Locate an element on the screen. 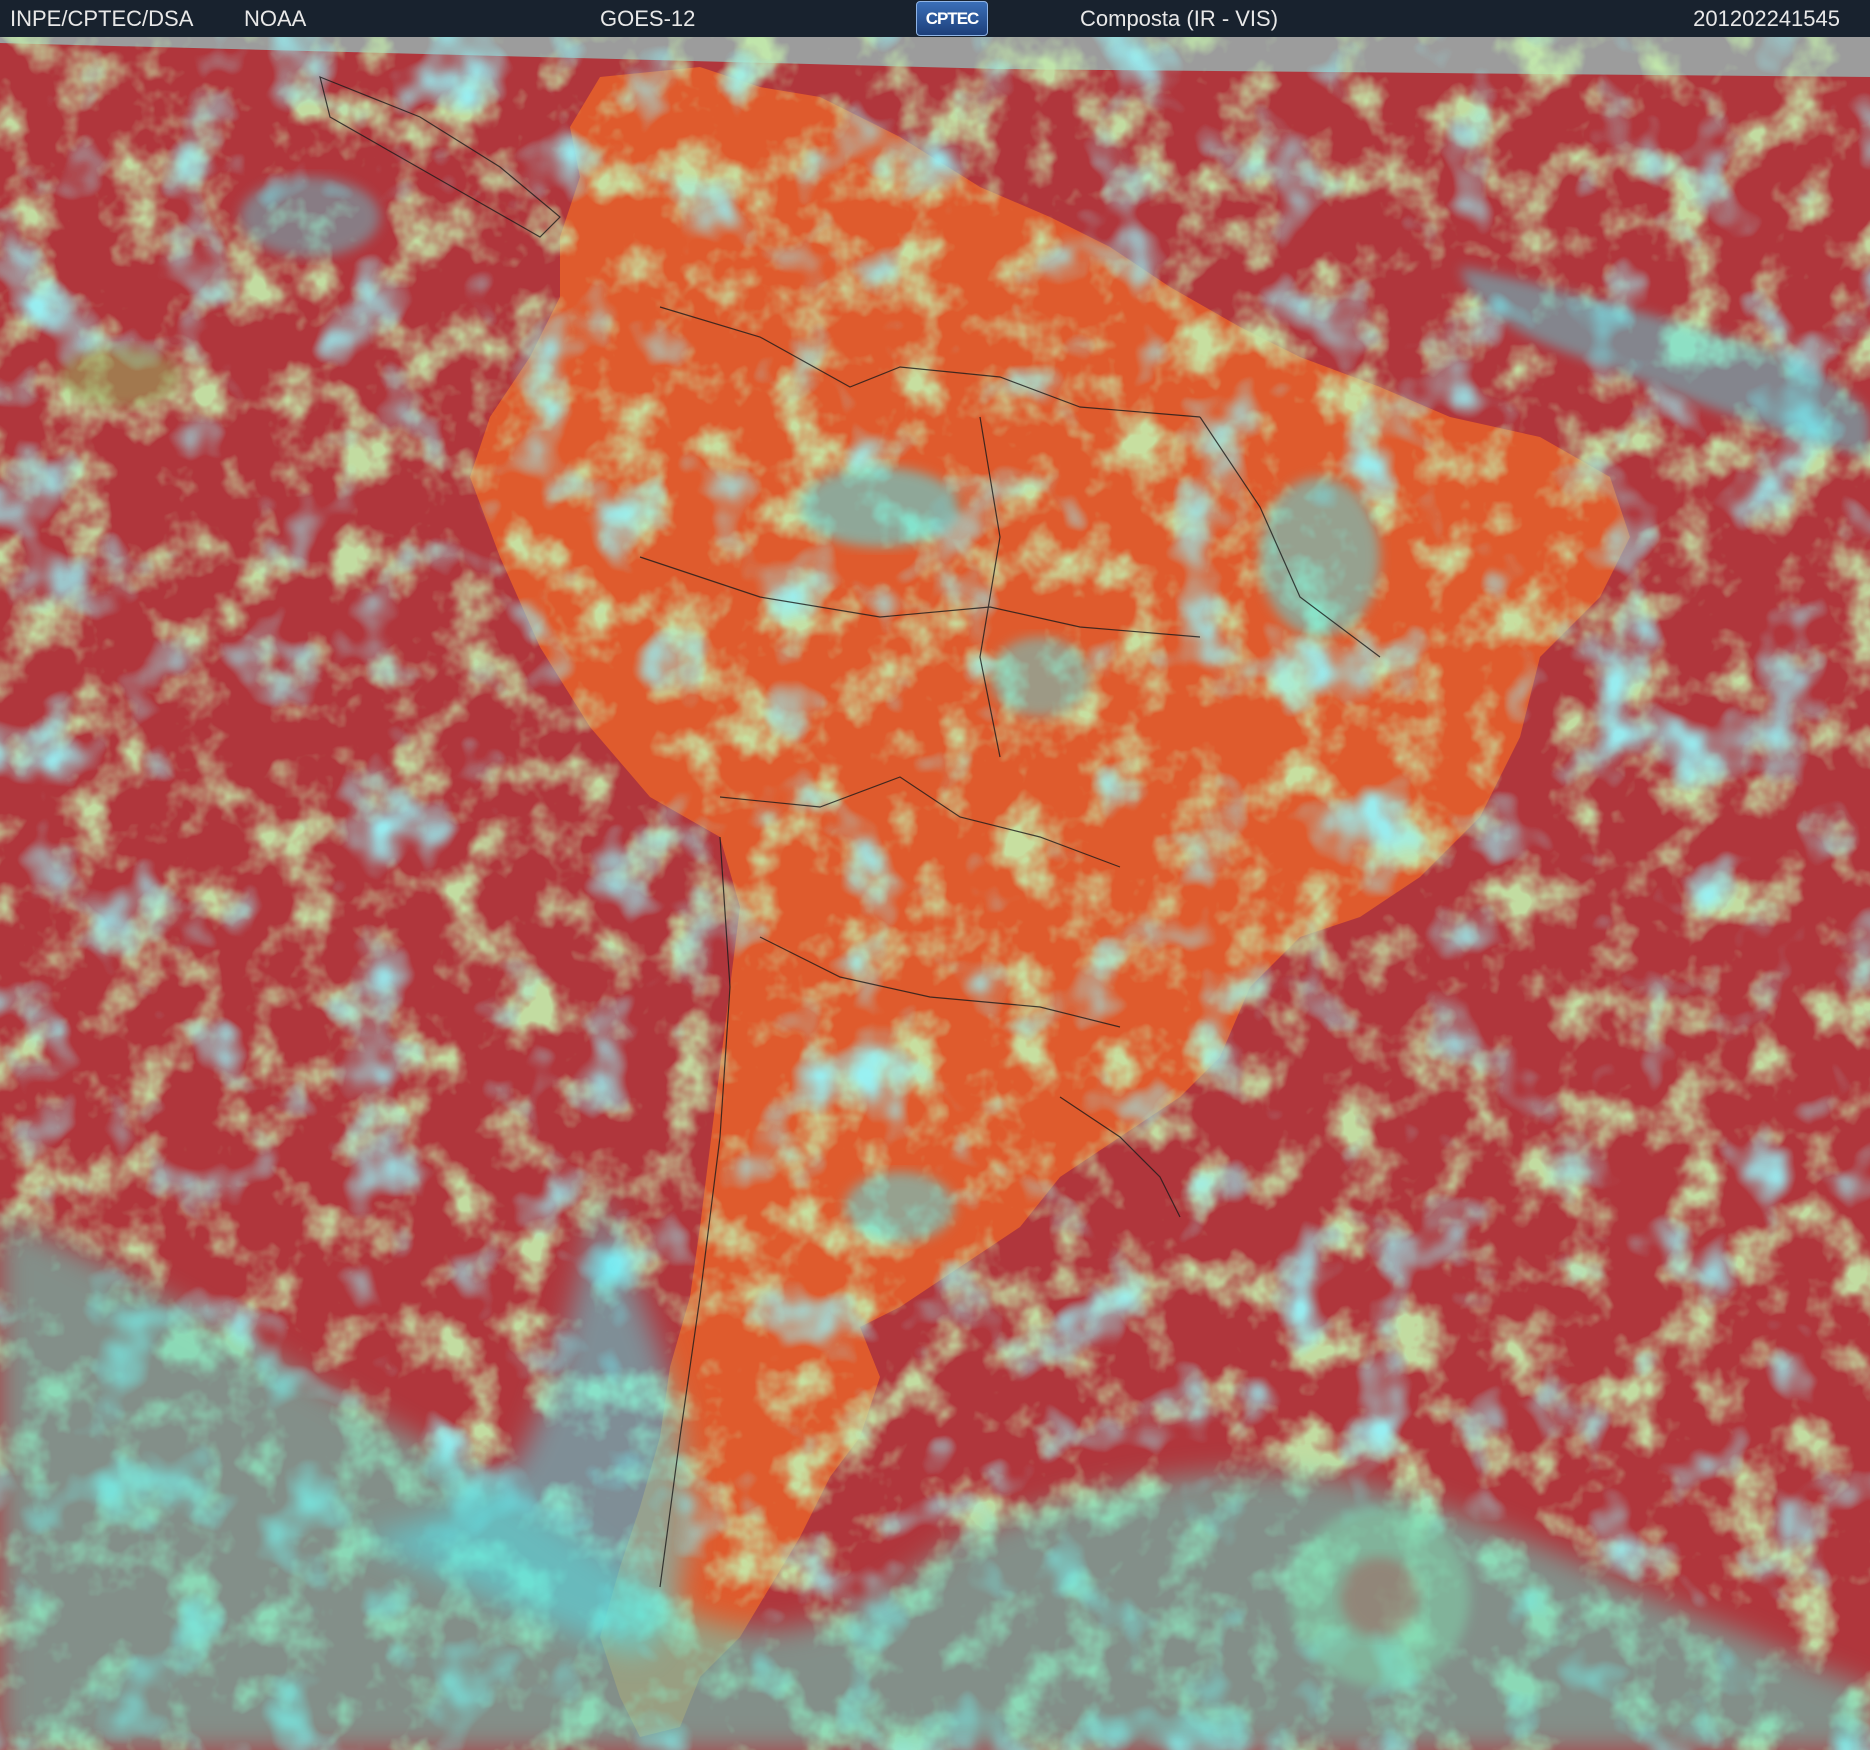 Image resolution: width=1870 pixels, height=1750 pixels. organization-label: INPE/CPTEC/DSA is located at coordinates (102, 18).